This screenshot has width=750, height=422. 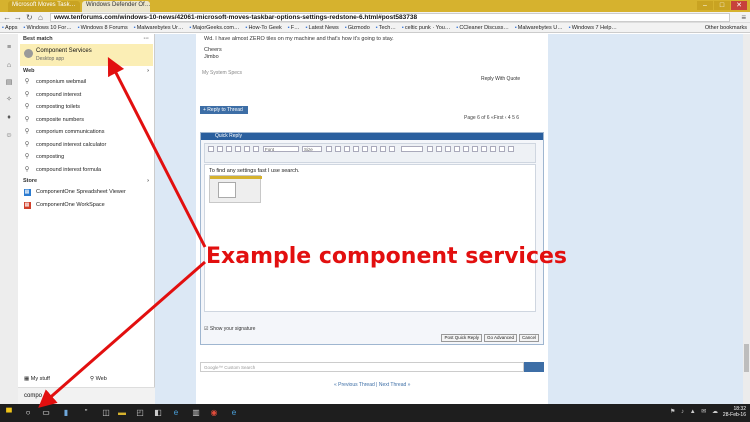 I want to click on size-select: Size, so click(x=312, y=149).